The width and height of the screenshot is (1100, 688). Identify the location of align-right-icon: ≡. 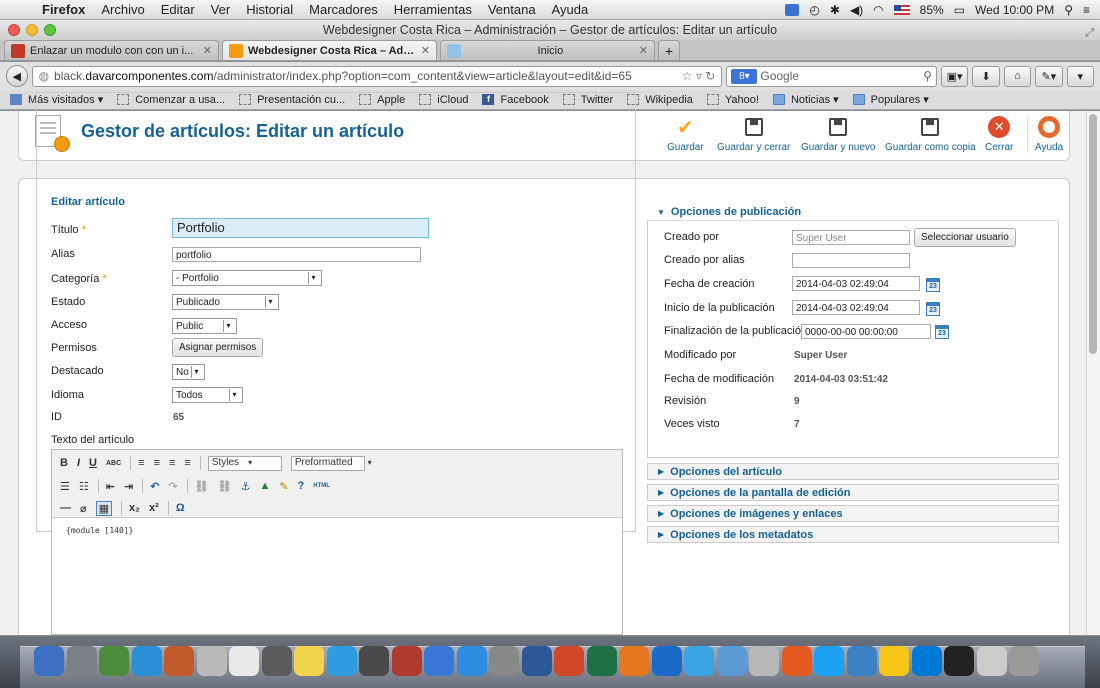
(172, 463).